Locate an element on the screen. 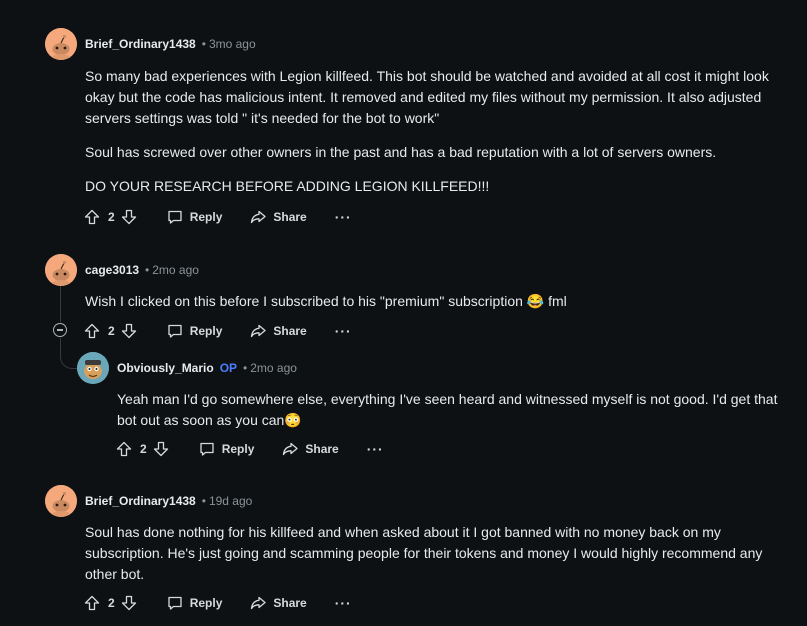  flushed-emoji: 😳 is located at coordinates (293, 420).